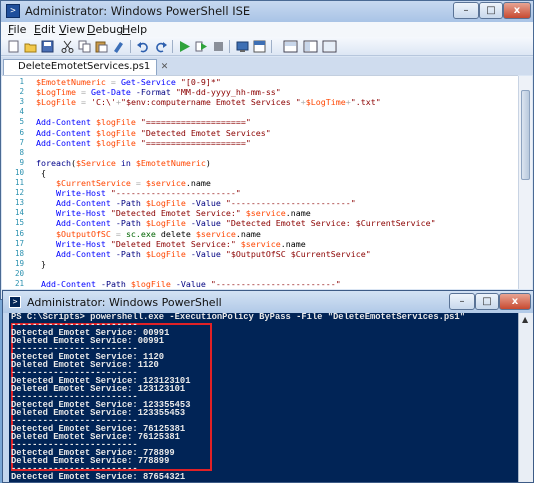 The image size is (534, 483). Describe the element at coordinates (515, 301) in the screenshot. I see `console-close-button: x` at that location.